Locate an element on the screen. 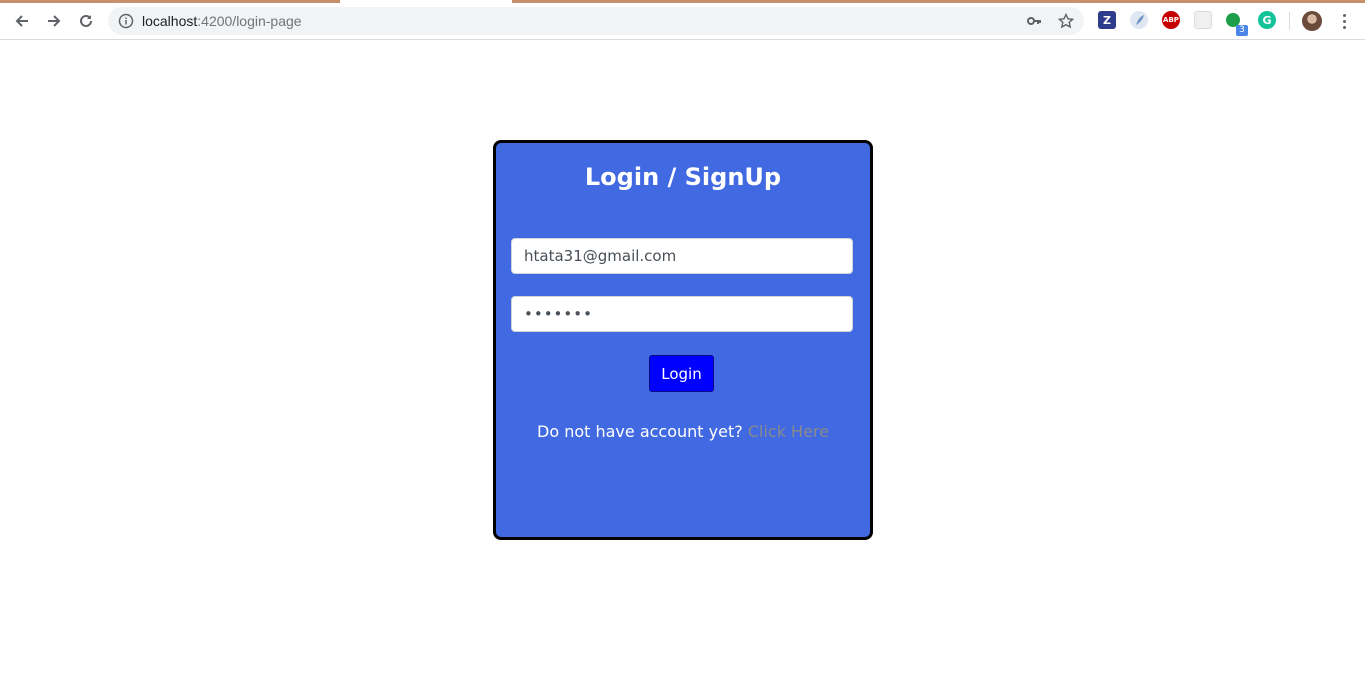  bookmark-star-icon is located at coordinates (1066, 21).